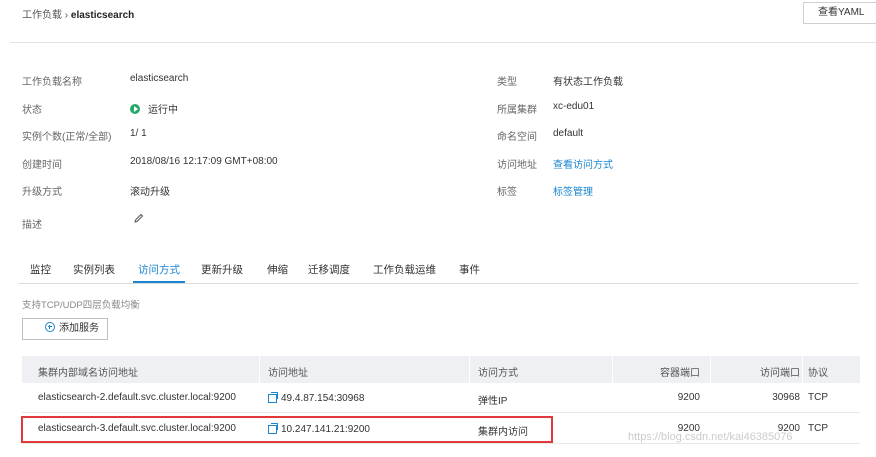 The image size is (876, 457). Describe the element at coordinates (159, 282) in the screenshot. I see `active-tab-indicator` at that location.